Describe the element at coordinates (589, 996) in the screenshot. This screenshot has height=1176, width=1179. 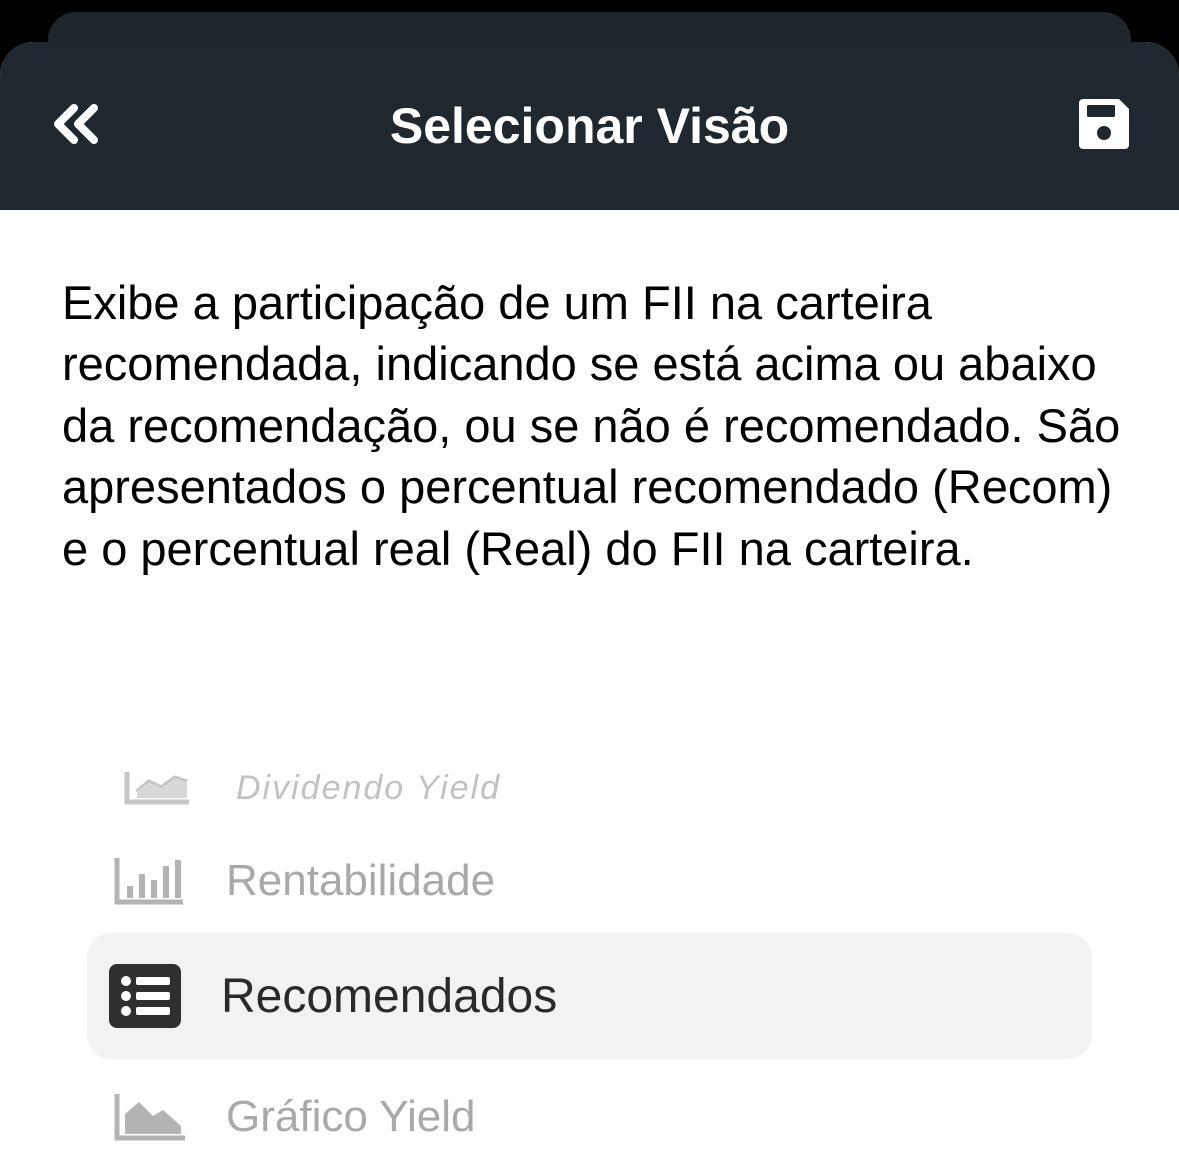
I see `picker-option-recomendados: Recomendados` at that location.